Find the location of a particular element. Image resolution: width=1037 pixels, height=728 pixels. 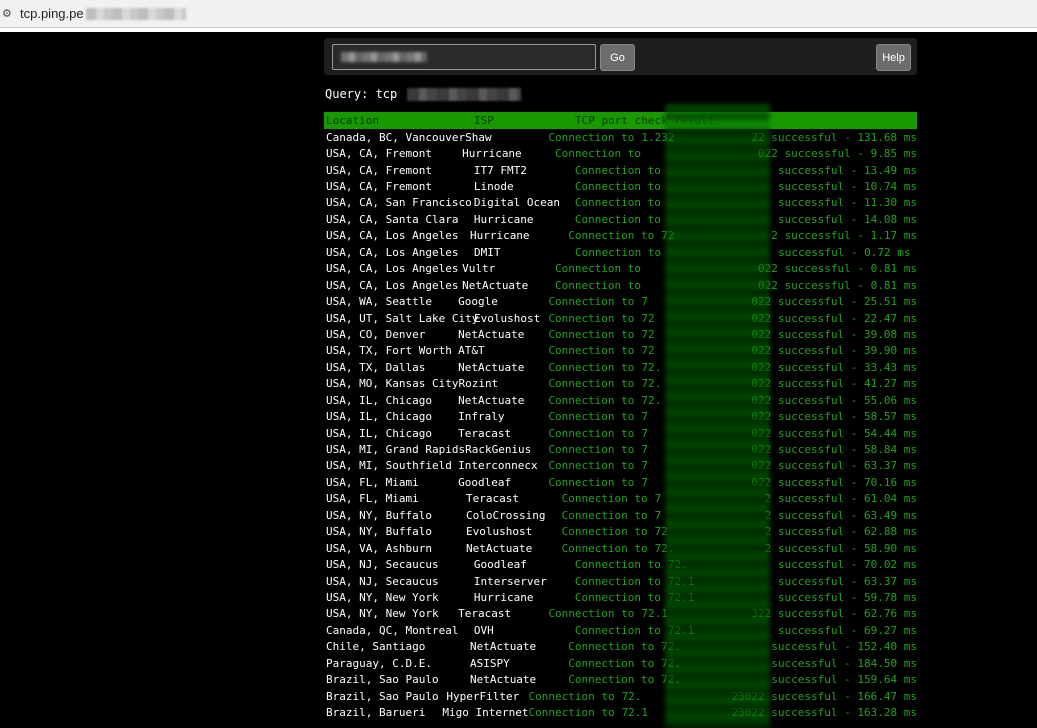

url-redacted is located at coordinates (135, 13).